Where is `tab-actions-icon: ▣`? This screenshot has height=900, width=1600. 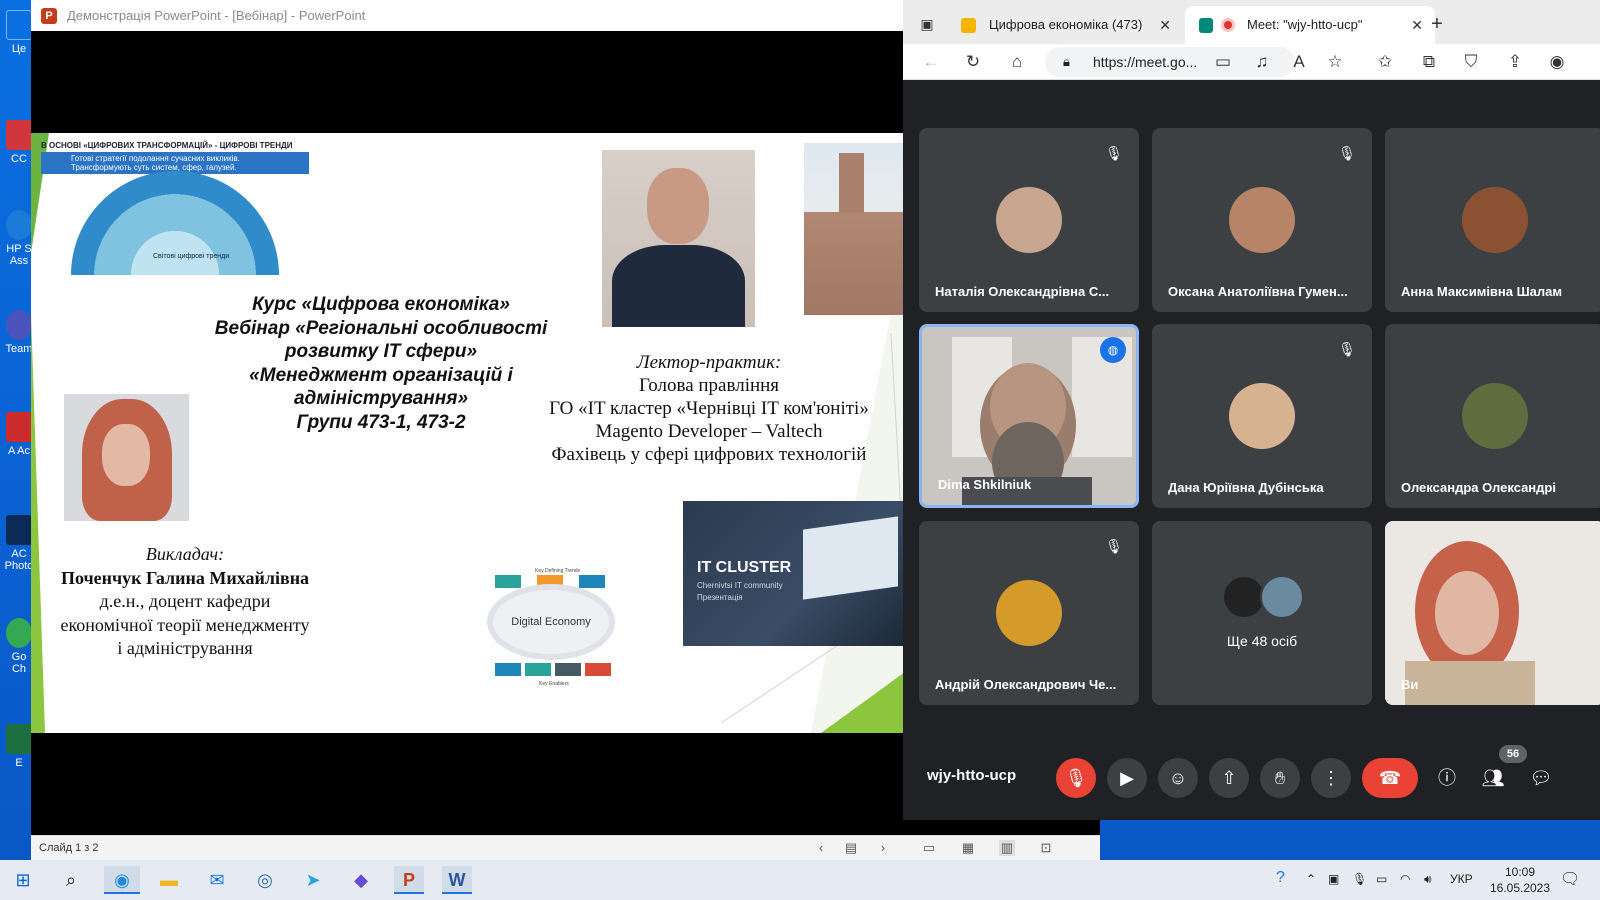
tab-actions-icon: ▣ is located at coordinates (927, 24).